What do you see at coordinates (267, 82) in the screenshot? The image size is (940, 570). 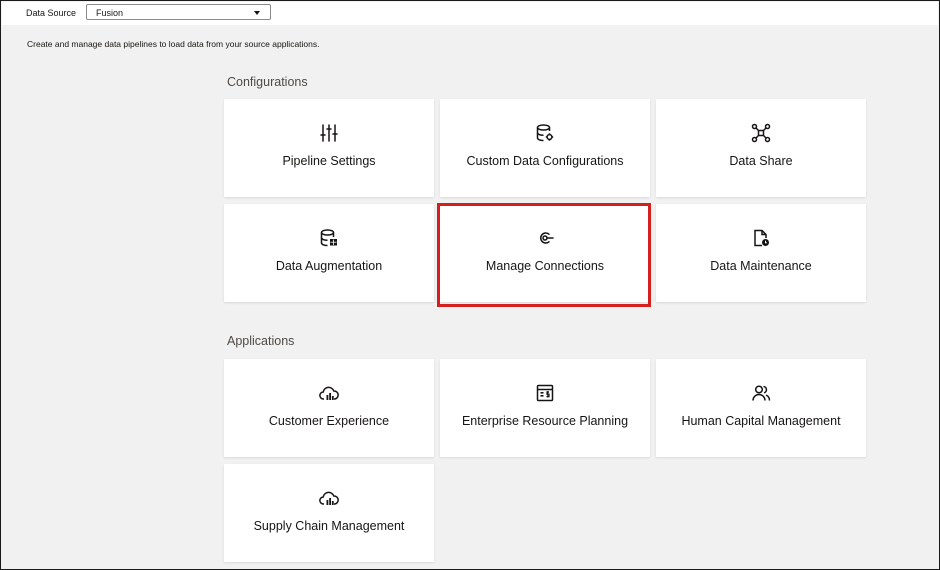 I see `configurations-heading: Configurations` at bounding box center [267, 82].